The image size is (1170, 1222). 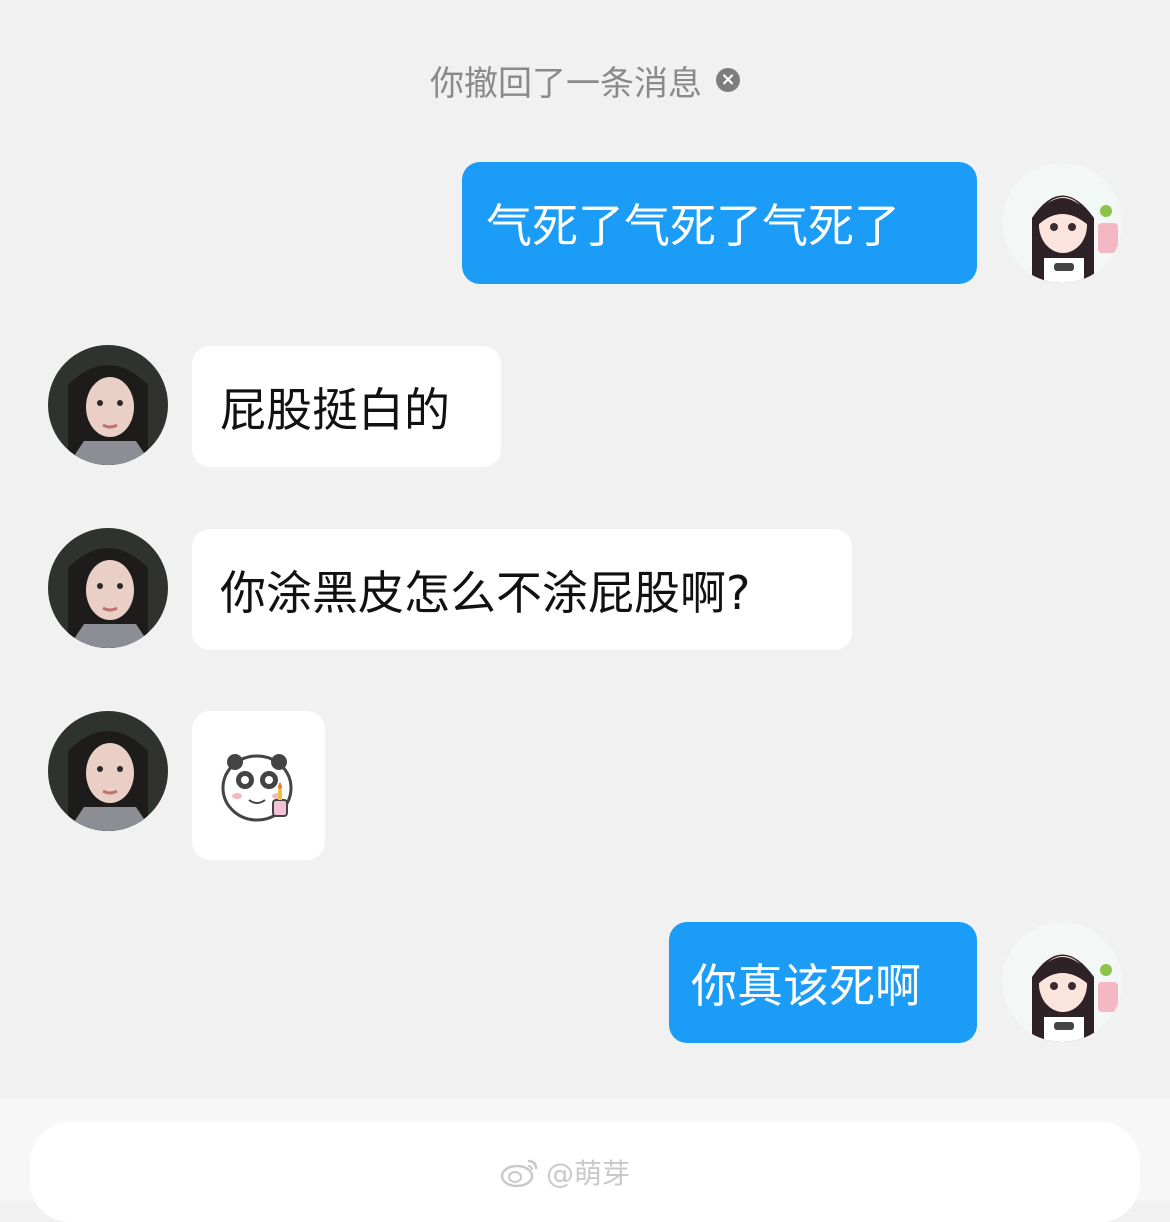 I want to click on recall-notice: 你撤回了一条消息 ×, so click(x=585, y=80).